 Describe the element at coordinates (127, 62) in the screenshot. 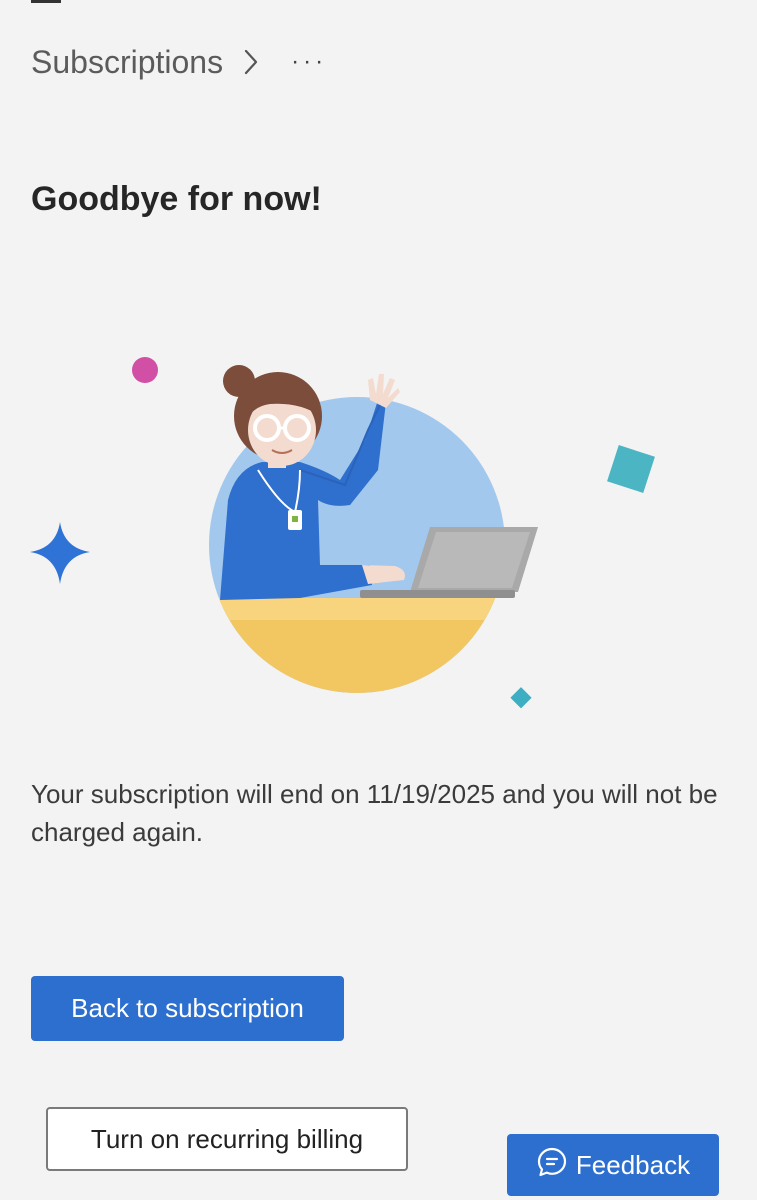

I see `breadcrumb-subscriptions: Subscriptions` at that location.